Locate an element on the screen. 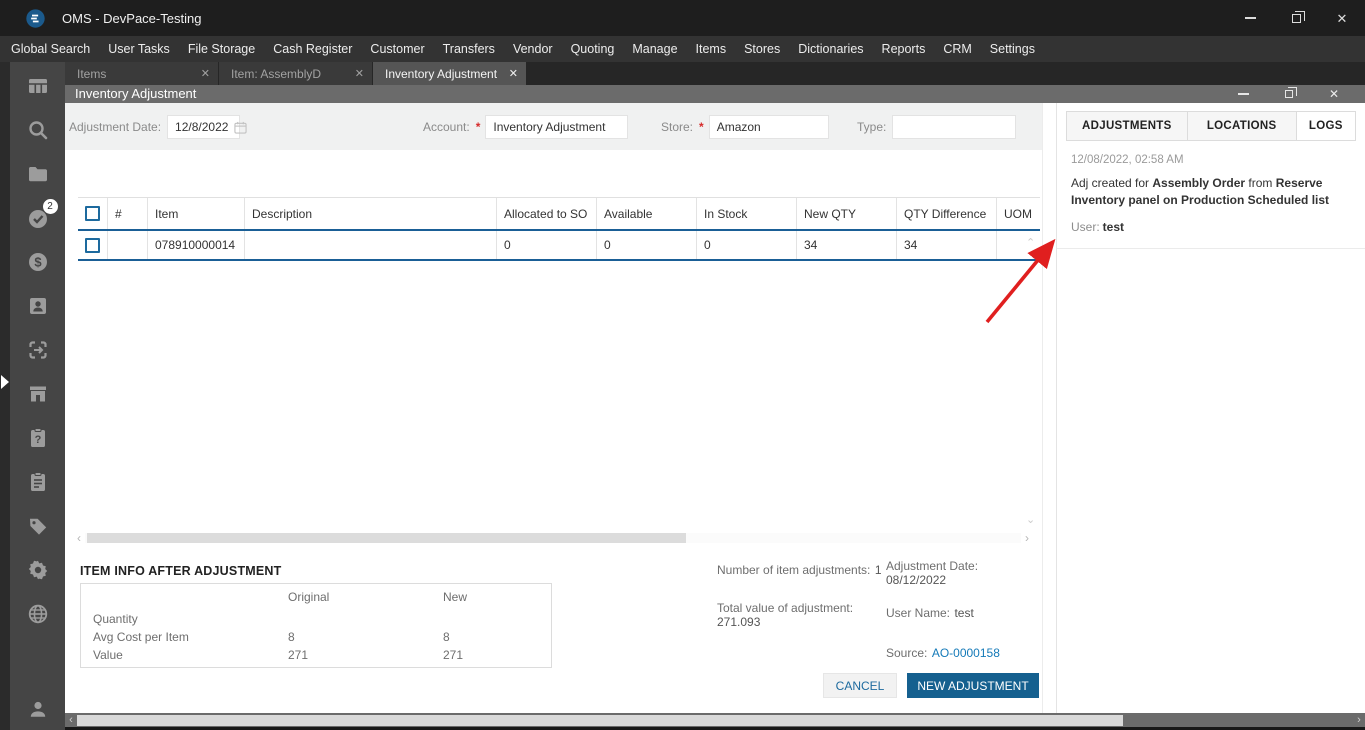  menu-quoting: Quoting is located at coordinates (593, 49).